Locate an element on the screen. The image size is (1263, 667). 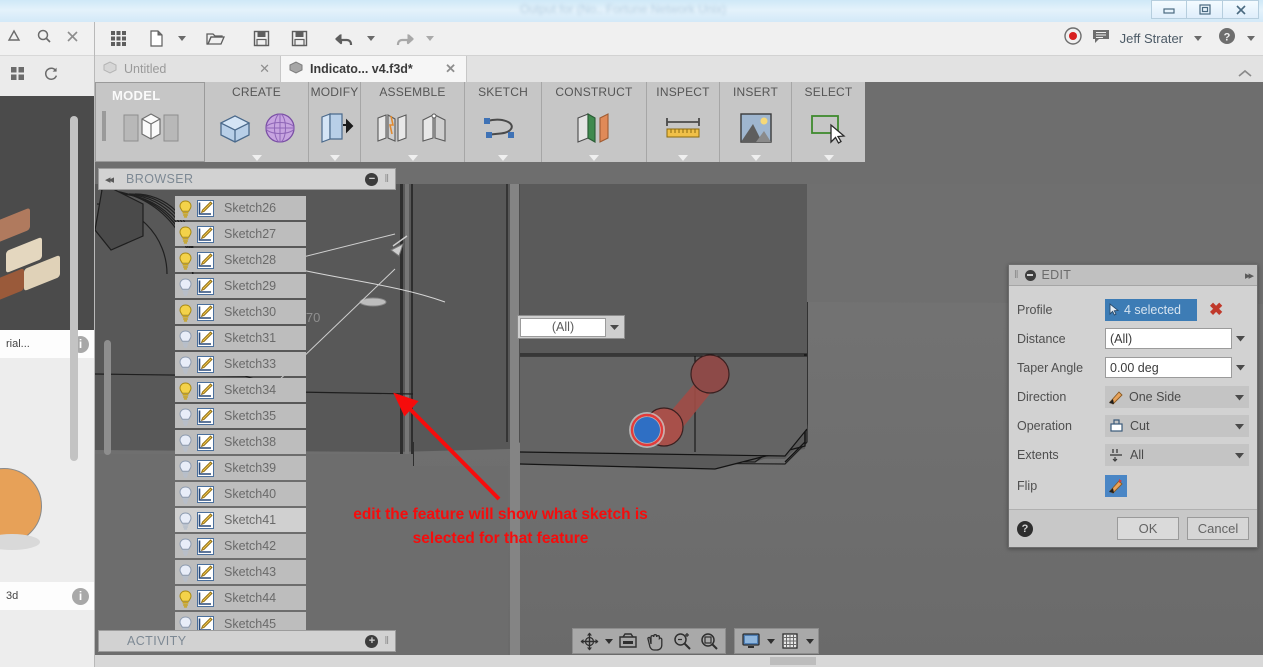
search-icon is located at coordinates (44, 38).